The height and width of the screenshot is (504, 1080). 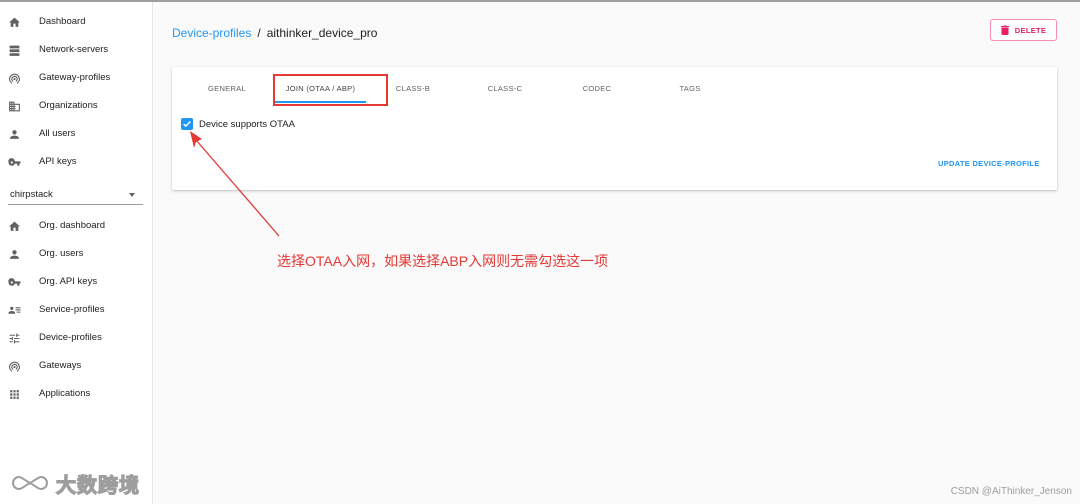 What do you see at coordinates (443, 261) in the screenshot?
I see `annotation-text: 选择OTAA入网，如果选择ABP入网则无需勾选这一项` at bounding box center [443, 261].